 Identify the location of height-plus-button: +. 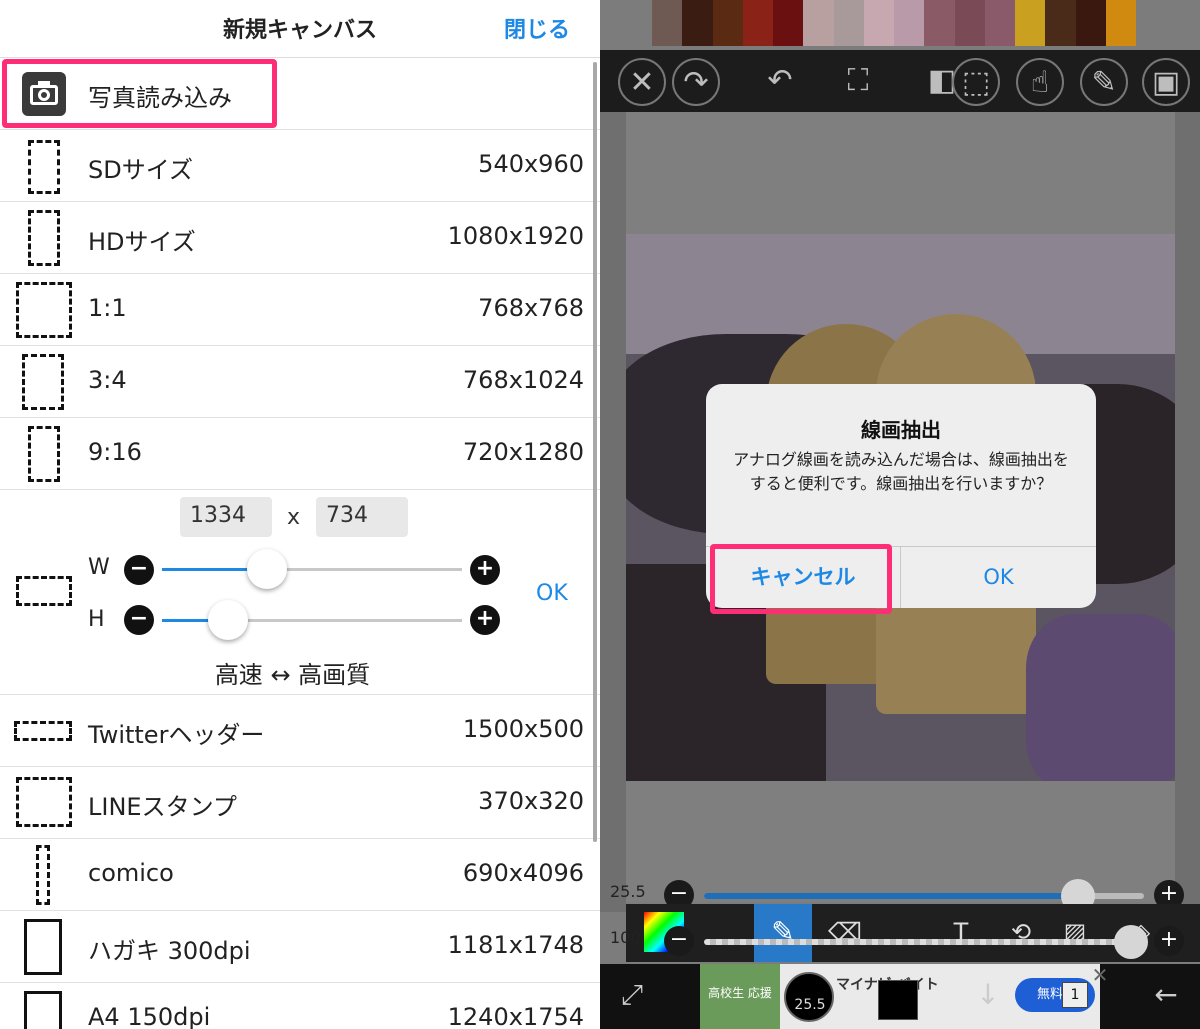
(485, 620).